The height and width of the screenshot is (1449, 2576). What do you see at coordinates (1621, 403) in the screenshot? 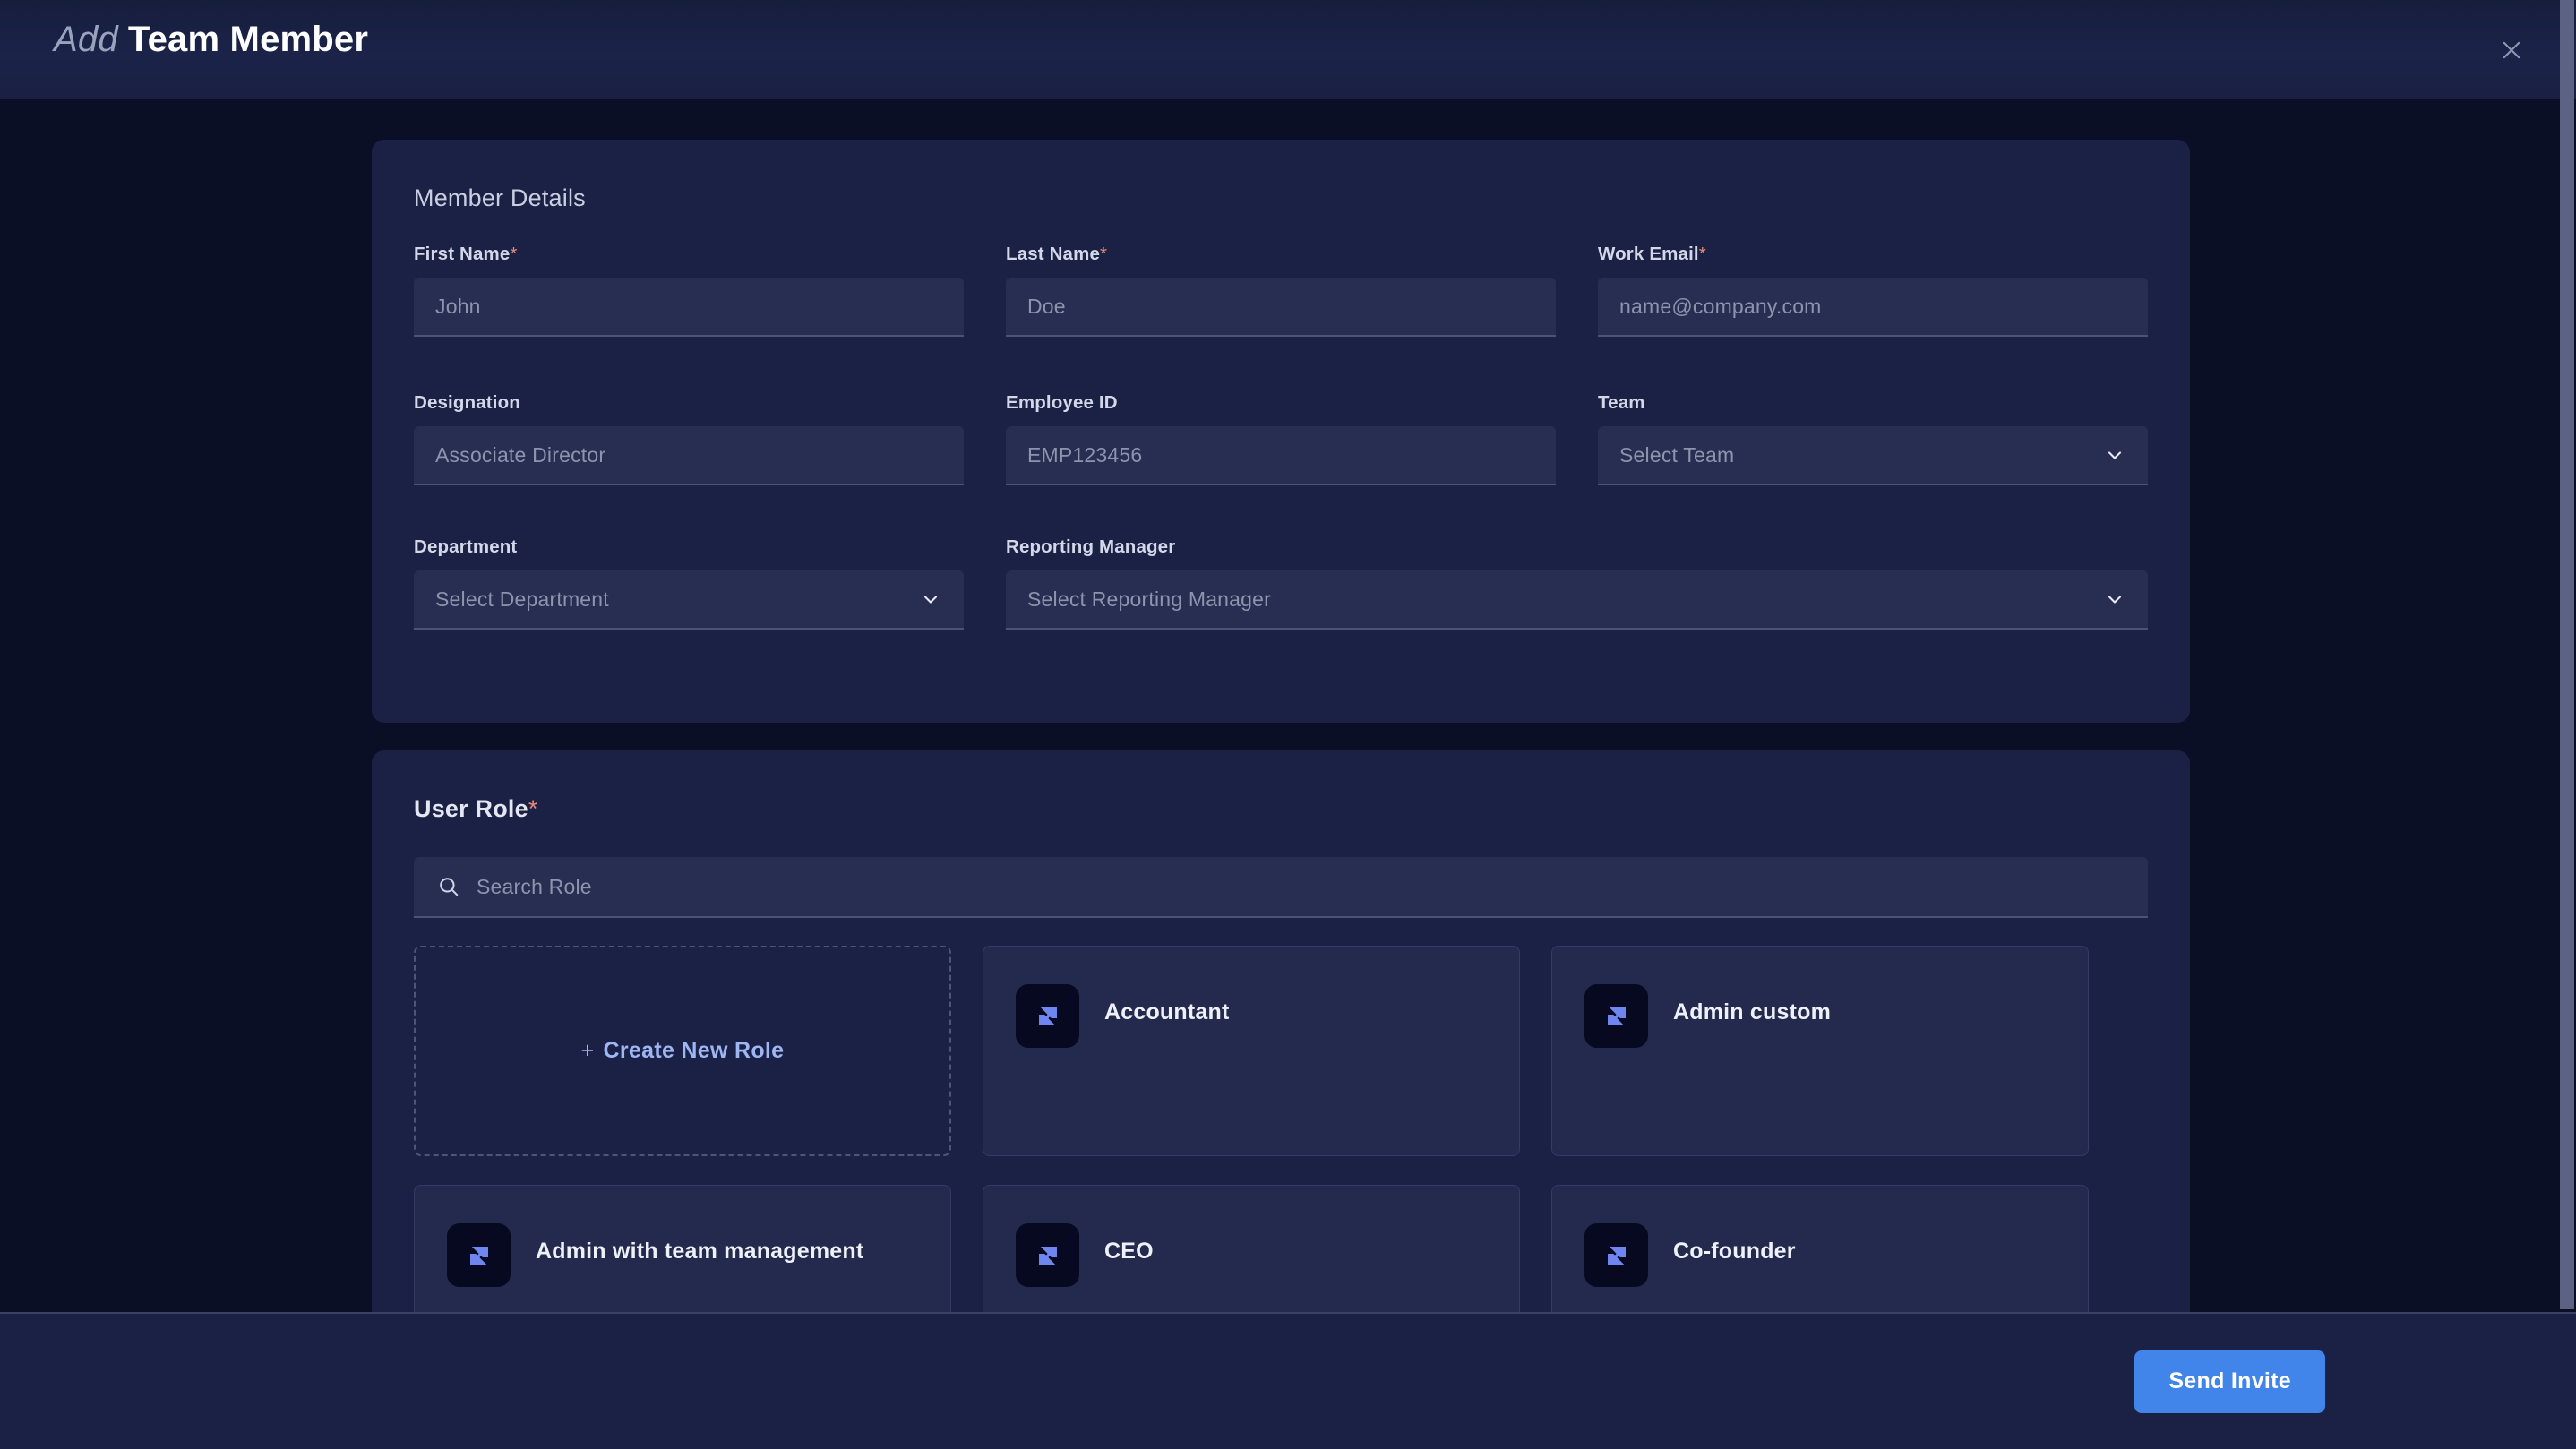
I see `team-label: Team` at bounding box center [1621, 403].